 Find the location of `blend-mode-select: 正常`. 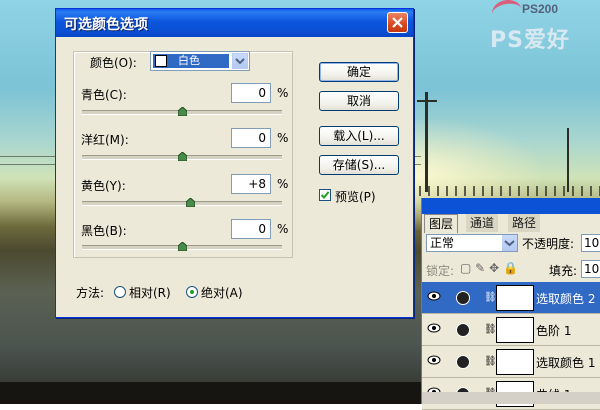

blend-mode-select: 正常 is located at coordinates (472, 243).